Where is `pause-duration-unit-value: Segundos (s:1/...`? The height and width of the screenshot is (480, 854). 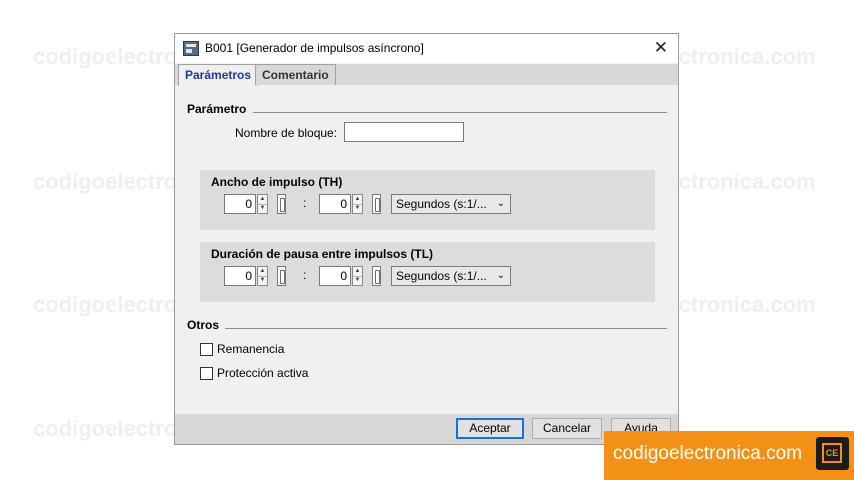
pause-duration-unit-value: Segundos (s:1/... is located at coordinates (441, 276).